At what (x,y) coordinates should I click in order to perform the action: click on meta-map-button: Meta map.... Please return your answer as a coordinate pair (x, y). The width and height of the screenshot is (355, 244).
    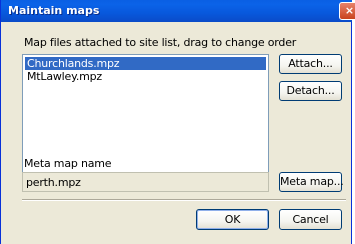
    Looking at the image, I should click on (311, 182).